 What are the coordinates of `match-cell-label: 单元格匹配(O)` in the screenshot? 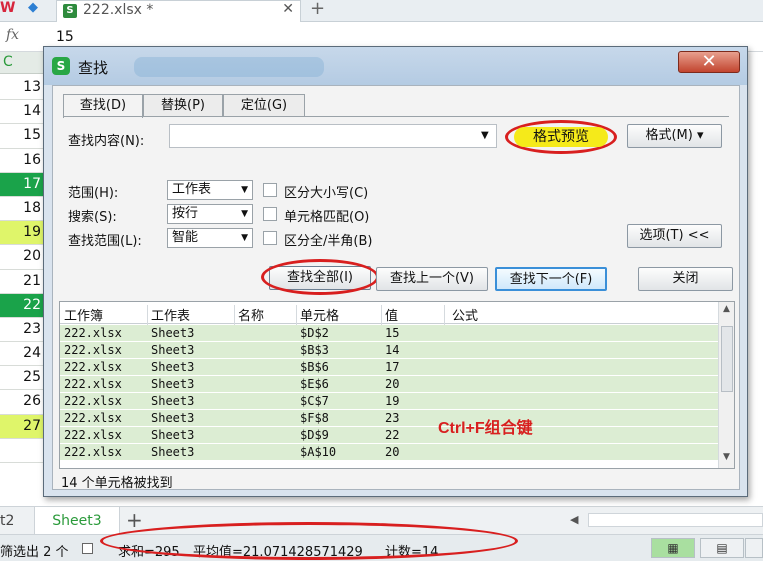 It's located at (326, 215).